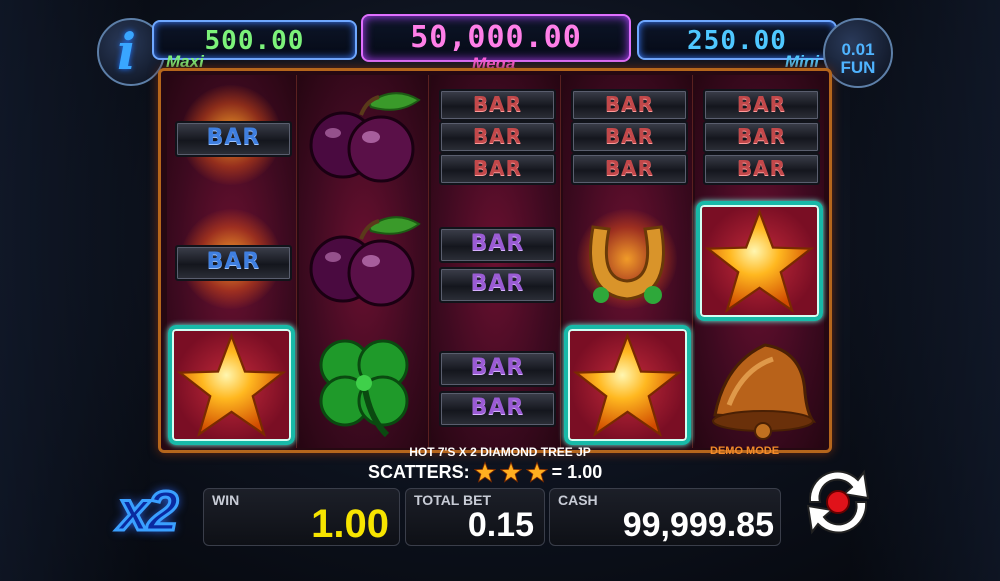 This screenshot has width=1000, height=581. I want to click on spin-icon, so click(838, 502).